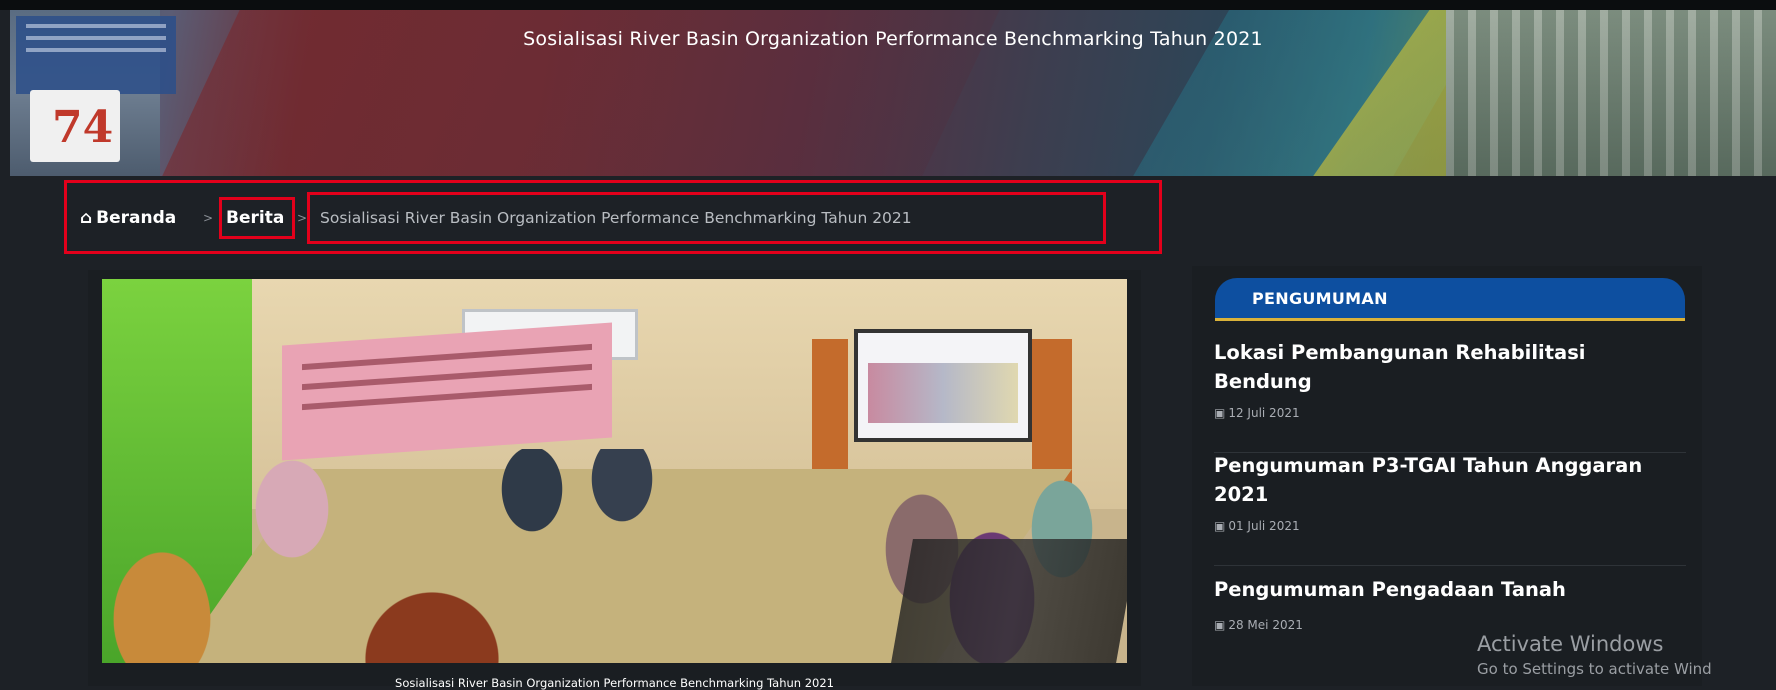 This screenshot has width=1776, height=690. What do you see at coordinates (1258, 625) in the screenshot?
I see `announcement-date: ▣ 28 Mei 2021` at bounding box center [1258, 625].